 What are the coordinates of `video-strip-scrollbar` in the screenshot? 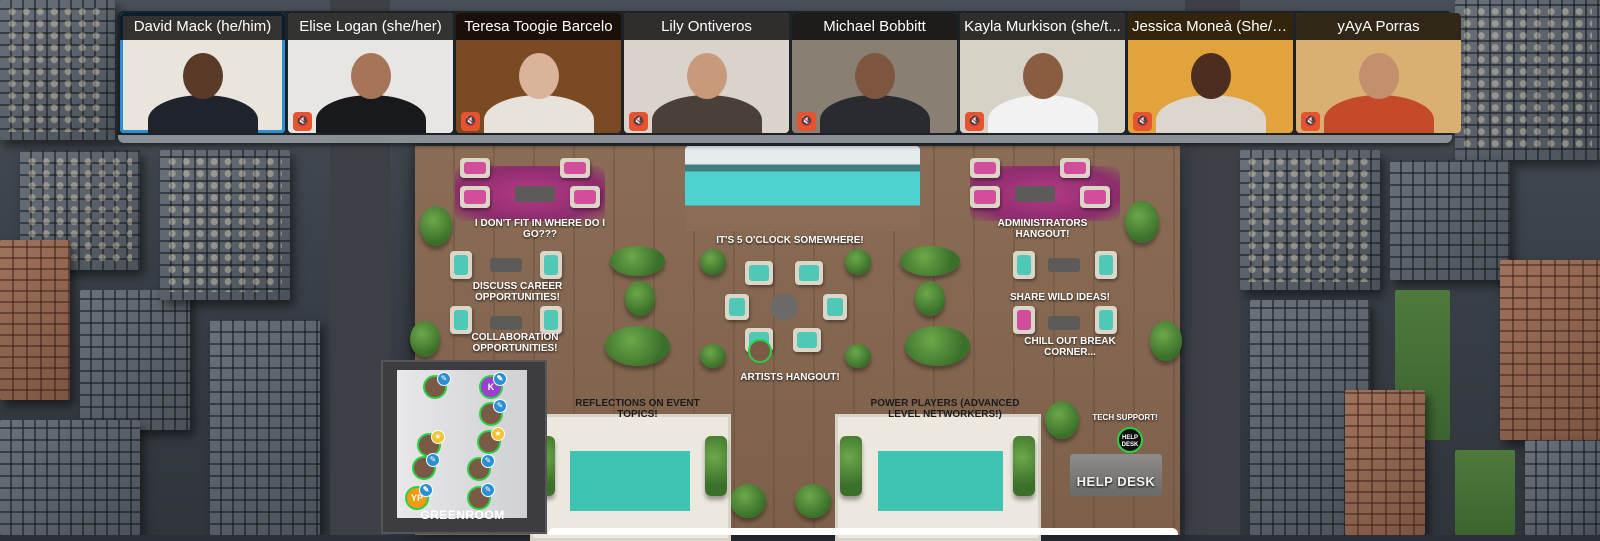 It's located at (785, 139).